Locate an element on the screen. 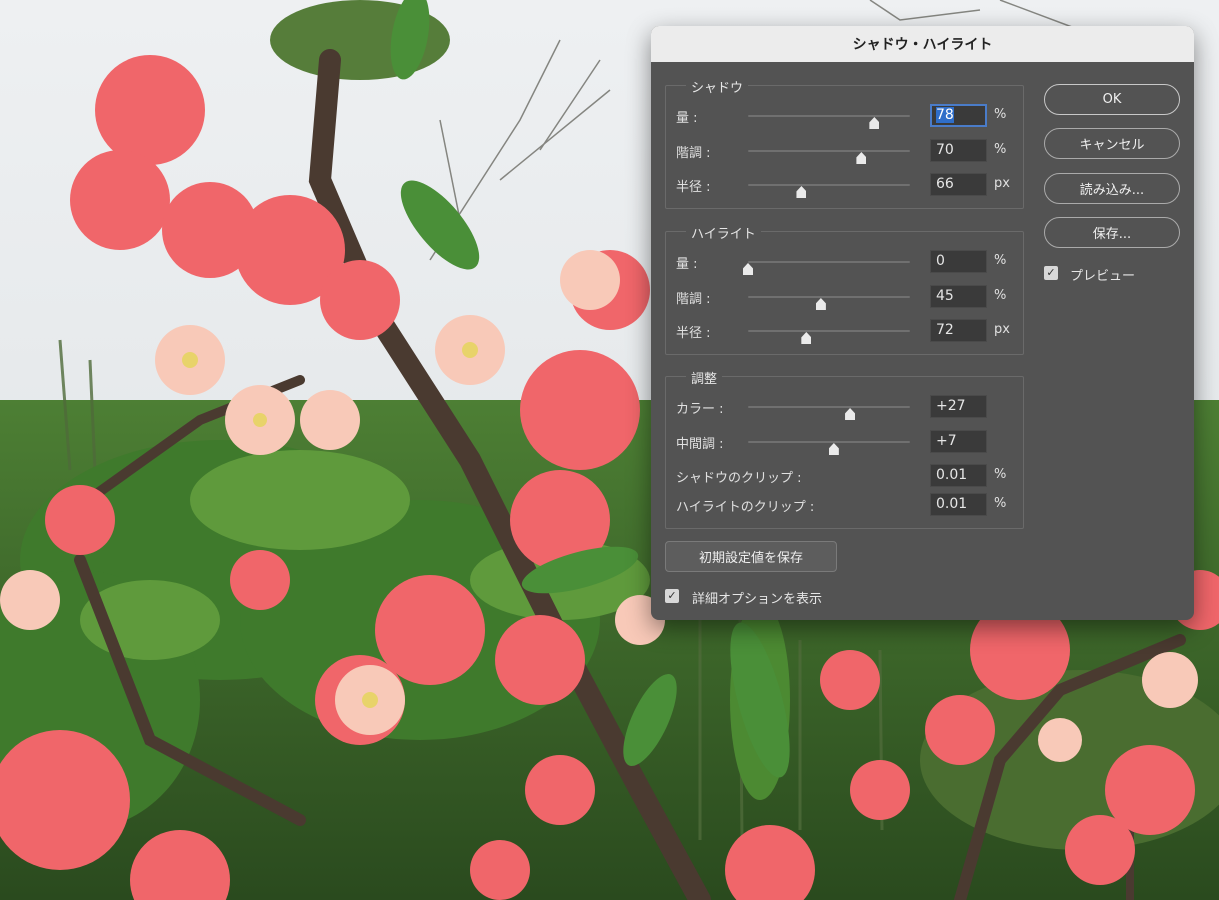 The image size is (1219, 900). highlight-amount-unit: % is located at coordinates (1000, 260).